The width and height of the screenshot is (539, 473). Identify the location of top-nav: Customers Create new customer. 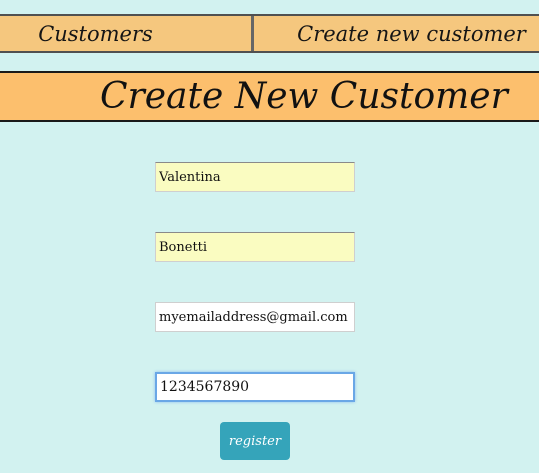
(269, 33).